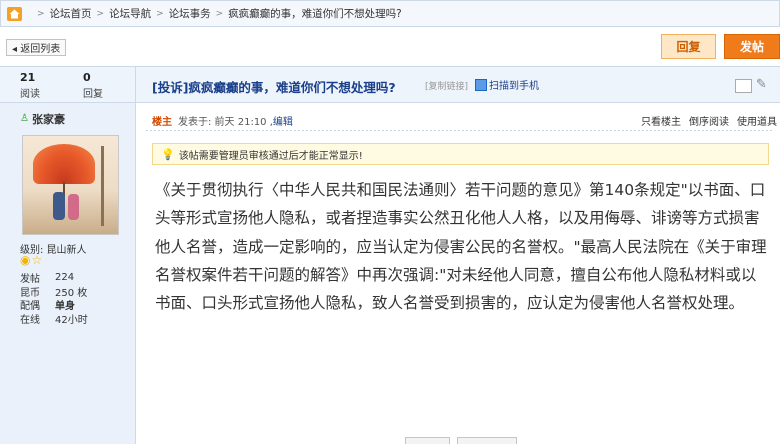 This screenshot has width=780, height=444. Describe the element at coordinates (70, 185) in the screenshot. I see `avatar` at that location.